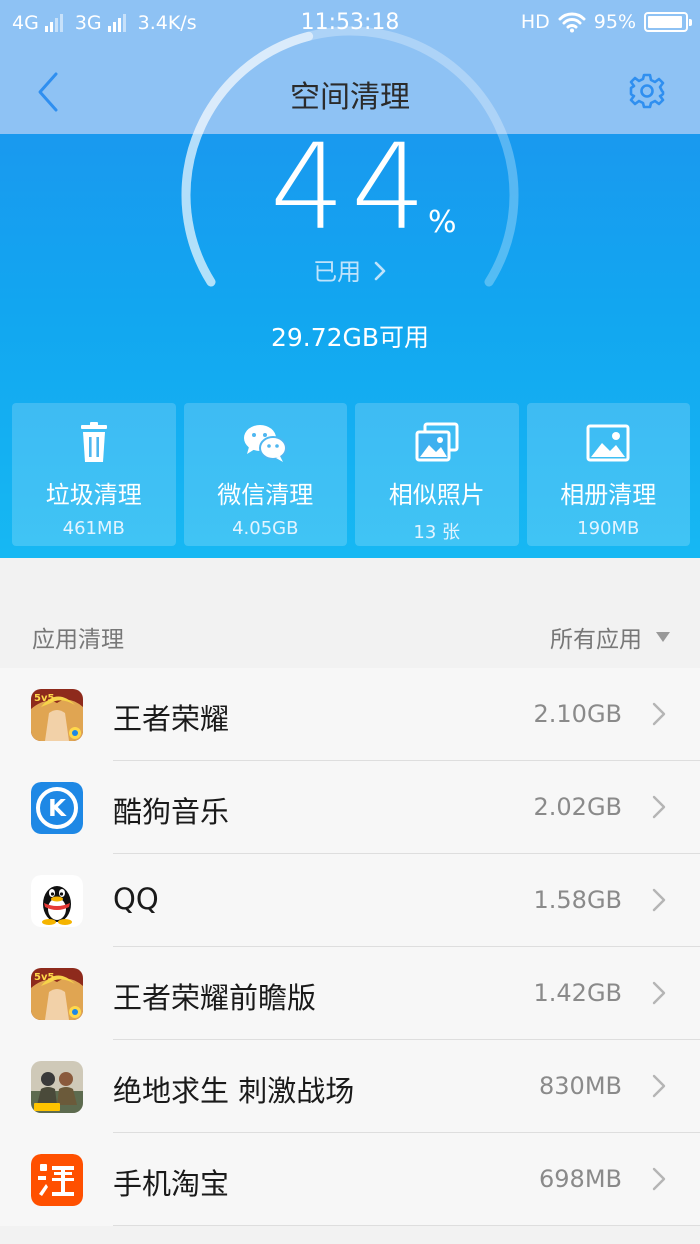 Image resolution: width=700 pixels, height=1244 pixels. I want to click on pubg-icon, so click(57, 1087).